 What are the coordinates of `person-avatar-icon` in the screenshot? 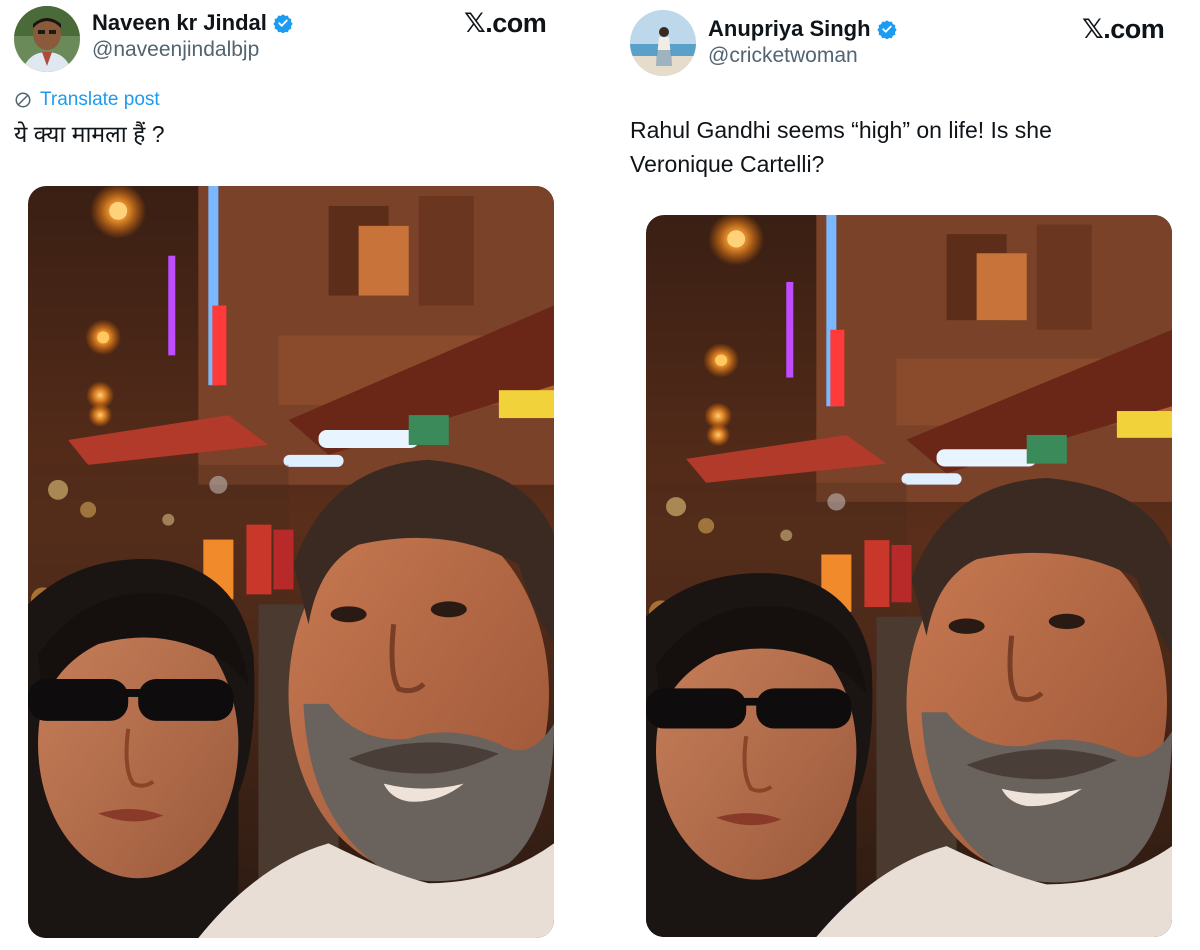 It's located at (47, 39).